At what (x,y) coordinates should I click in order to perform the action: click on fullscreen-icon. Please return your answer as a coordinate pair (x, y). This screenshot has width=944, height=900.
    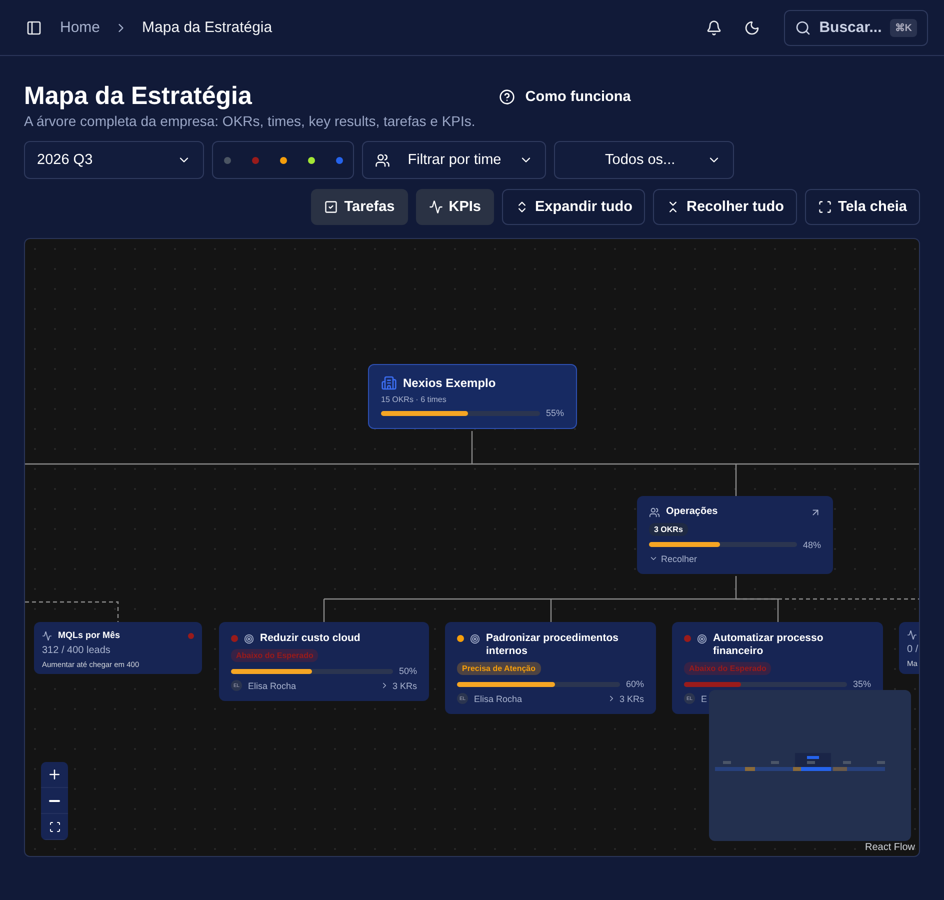
    Looking at the image, I should click on (825, 207).